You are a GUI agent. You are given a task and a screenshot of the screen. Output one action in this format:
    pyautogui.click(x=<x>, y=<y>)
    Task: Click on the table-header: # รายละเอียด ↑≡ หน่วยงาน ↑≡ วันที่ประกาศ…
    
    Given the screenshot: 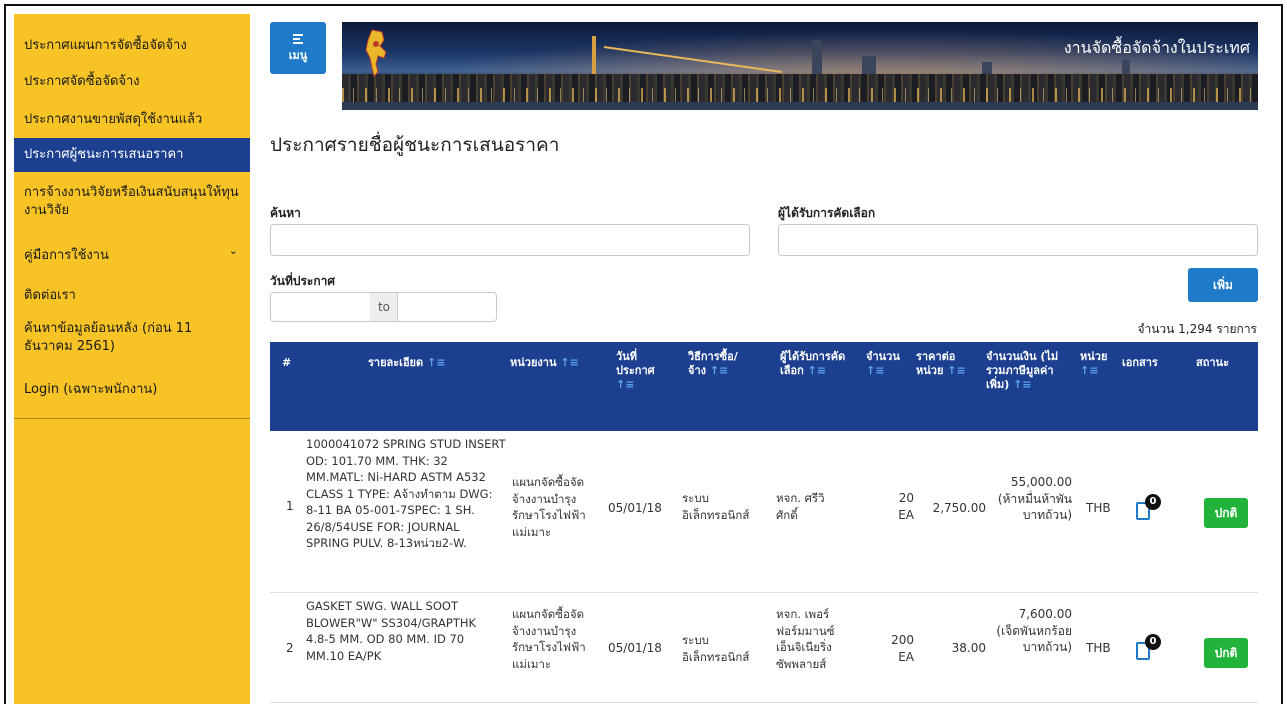 What is the action you would take?
    pyautogui.click(x=764, y=386)
    